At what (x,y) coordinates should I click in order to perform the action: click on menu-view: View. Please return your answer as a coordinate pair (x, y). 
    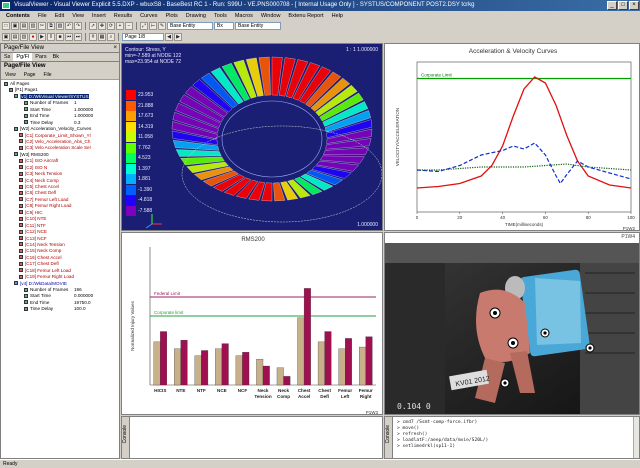
    Looking at the image, I should click on (78, 16).